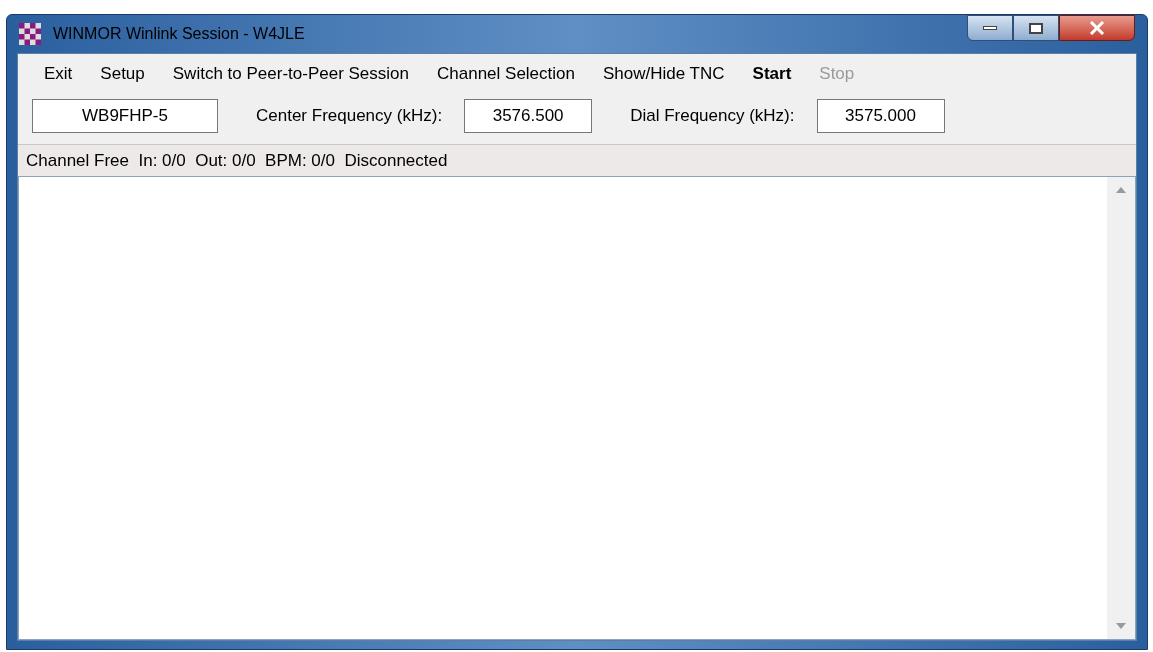  Describe the element at coordinates (990, 28) in the screenshot. I see `minimize-button` at that location.